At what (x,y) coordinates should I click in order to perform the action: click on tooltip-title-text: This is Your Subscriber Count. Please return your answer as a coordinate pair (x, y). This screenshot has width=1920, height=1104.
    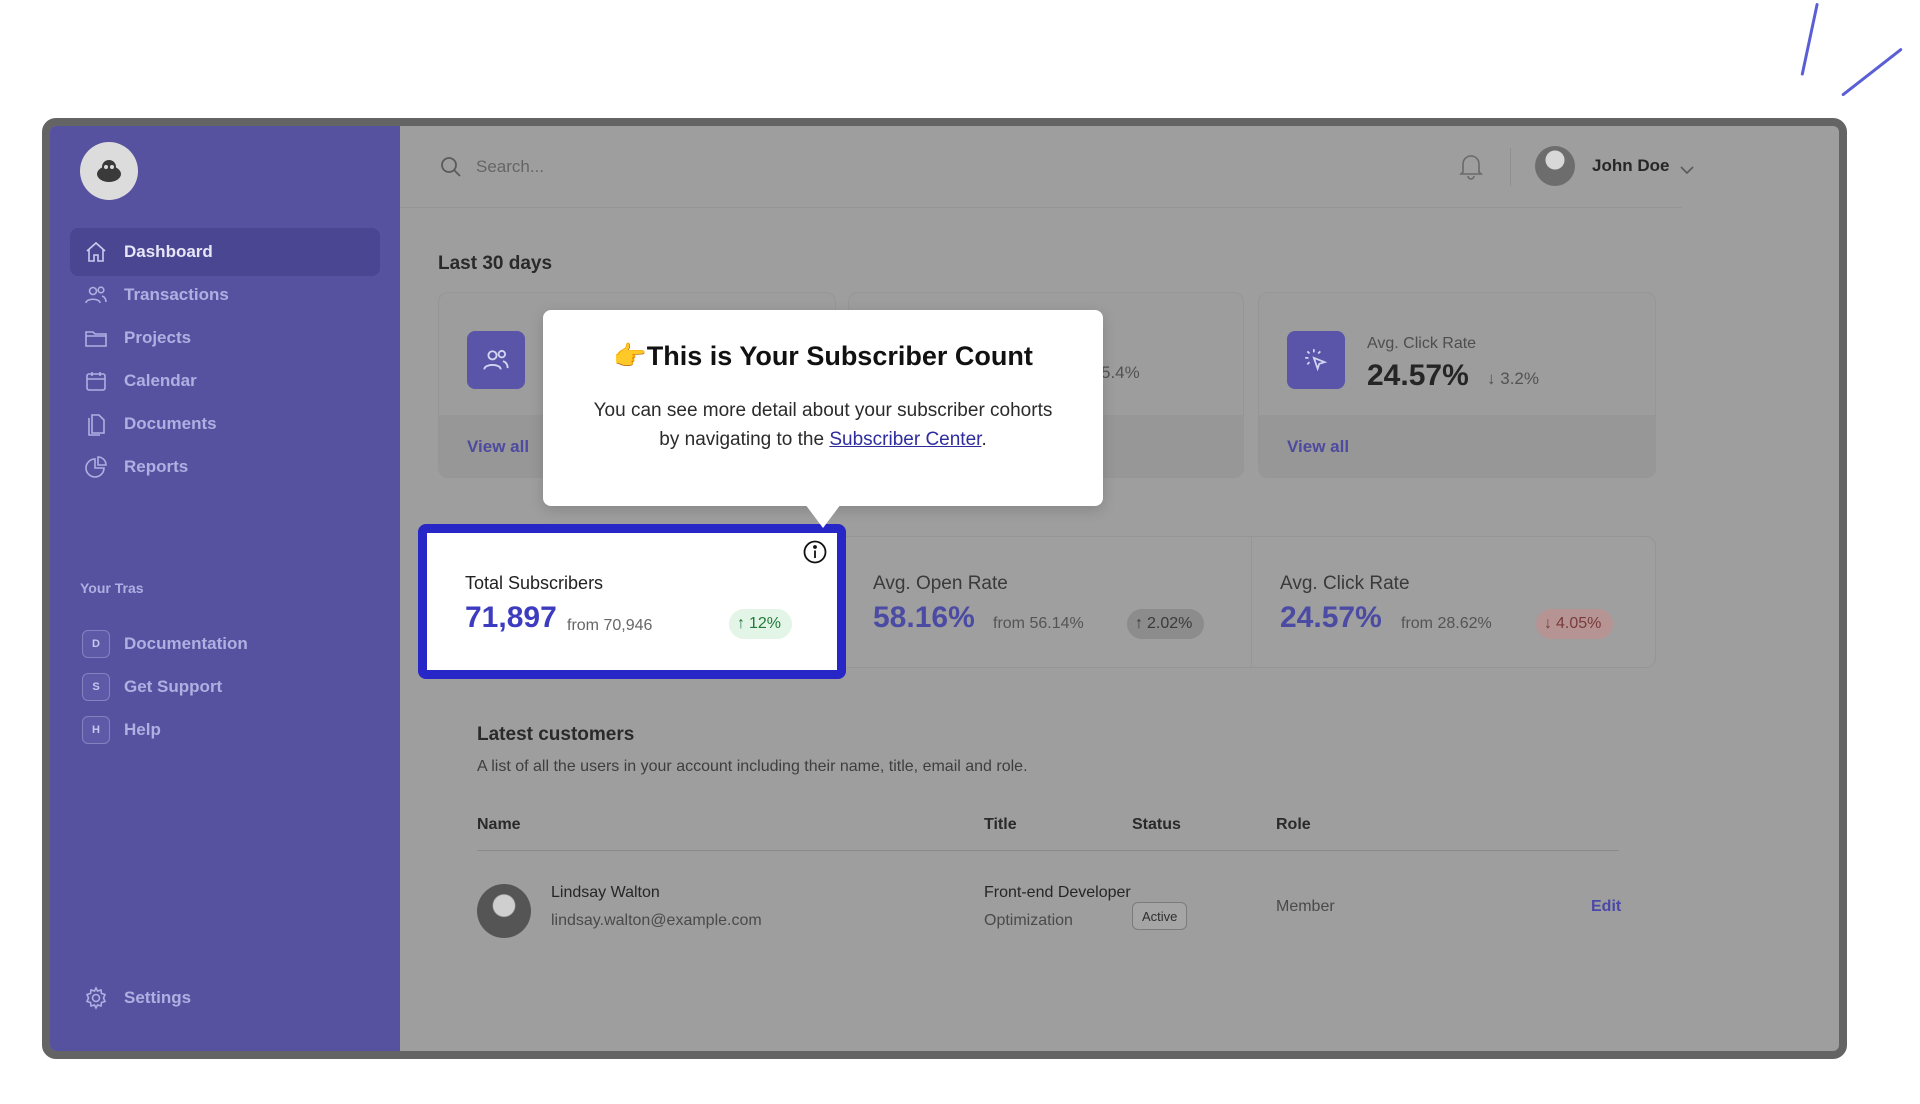
    Looking at the image, I should click on (839, 356).